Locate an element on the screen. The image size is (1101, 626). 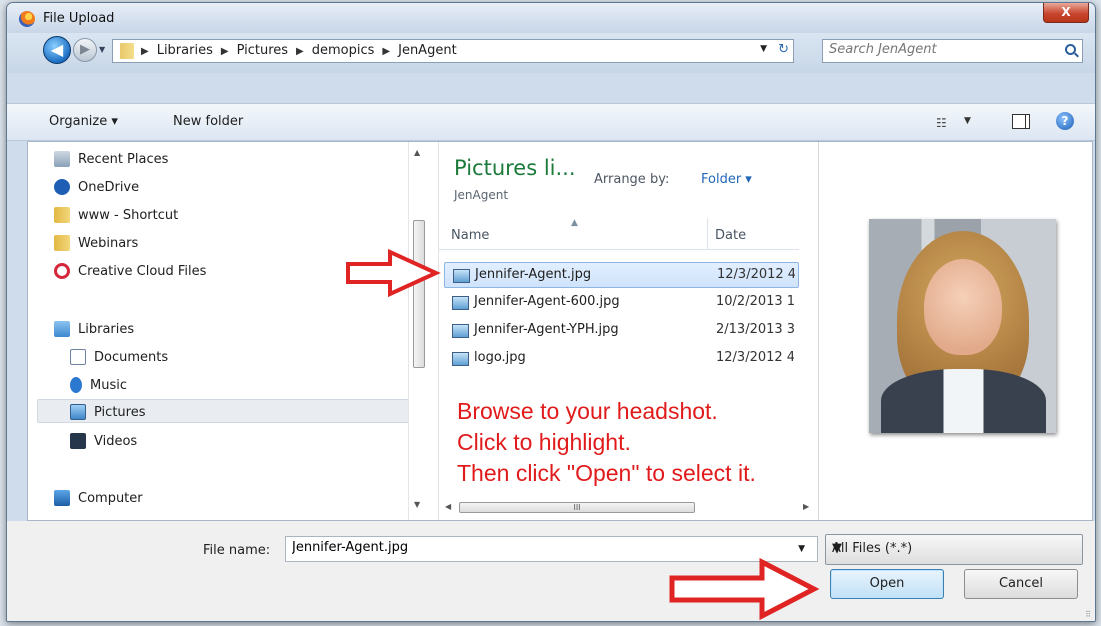
close-button: X is located at coordinates (1066, 13).